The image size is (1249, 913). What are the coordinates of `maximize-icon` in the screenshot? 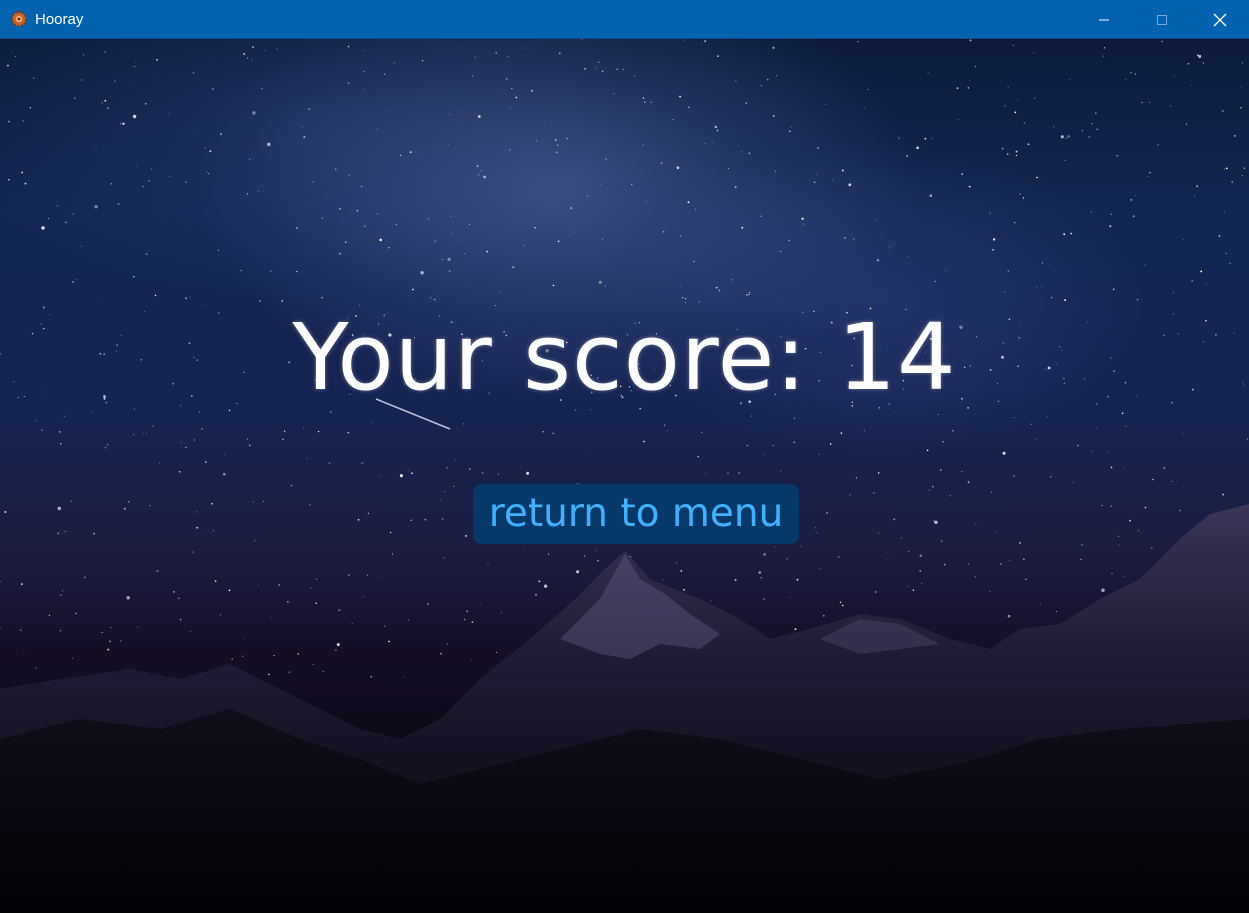 It's located at (1162, 20).